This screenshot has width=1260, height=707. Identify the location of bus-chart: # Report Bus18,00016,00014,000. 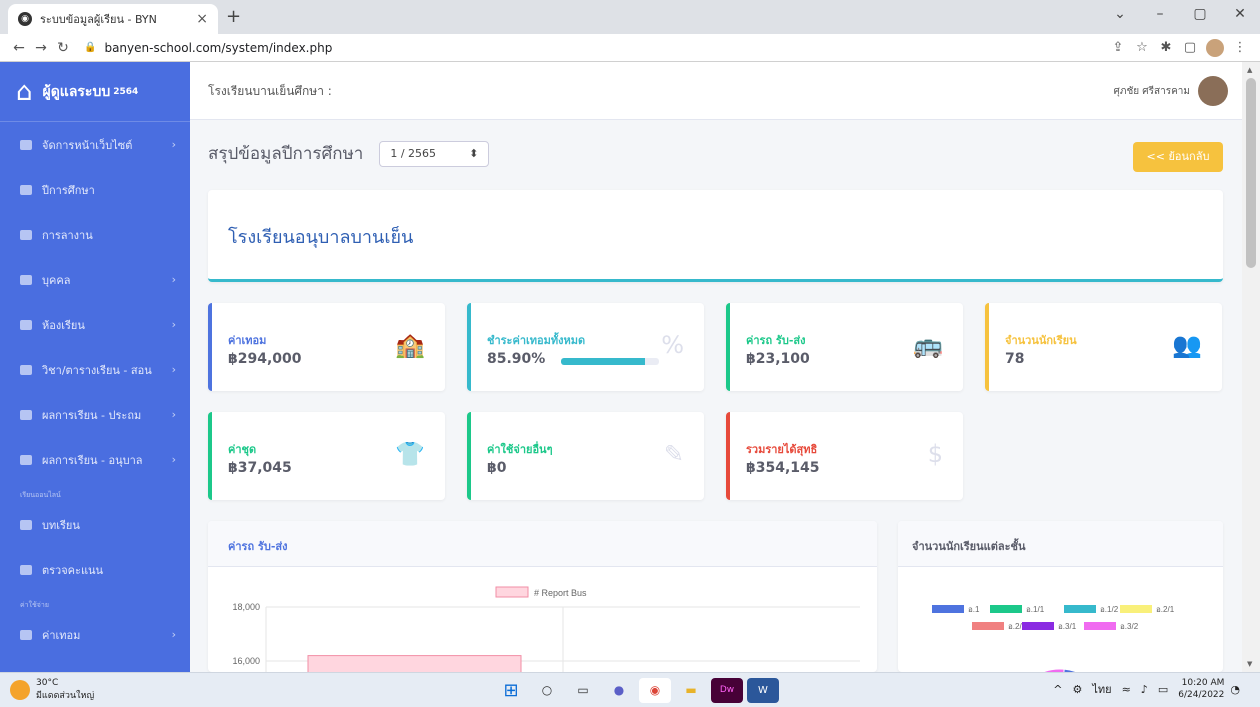
(546, 629).